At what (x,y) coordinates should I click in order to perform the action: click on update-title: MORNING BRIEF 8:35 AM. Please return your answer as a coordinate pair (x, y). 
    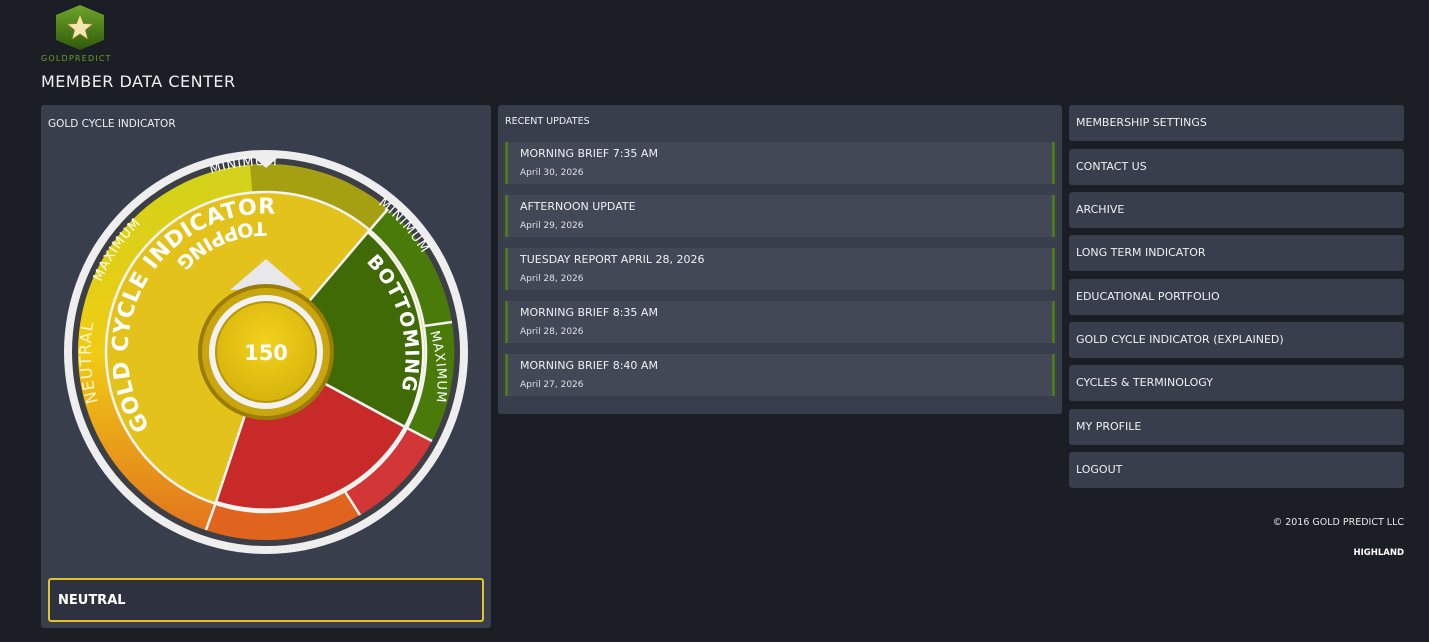
    Looking at the image, I should click on (589, 312).